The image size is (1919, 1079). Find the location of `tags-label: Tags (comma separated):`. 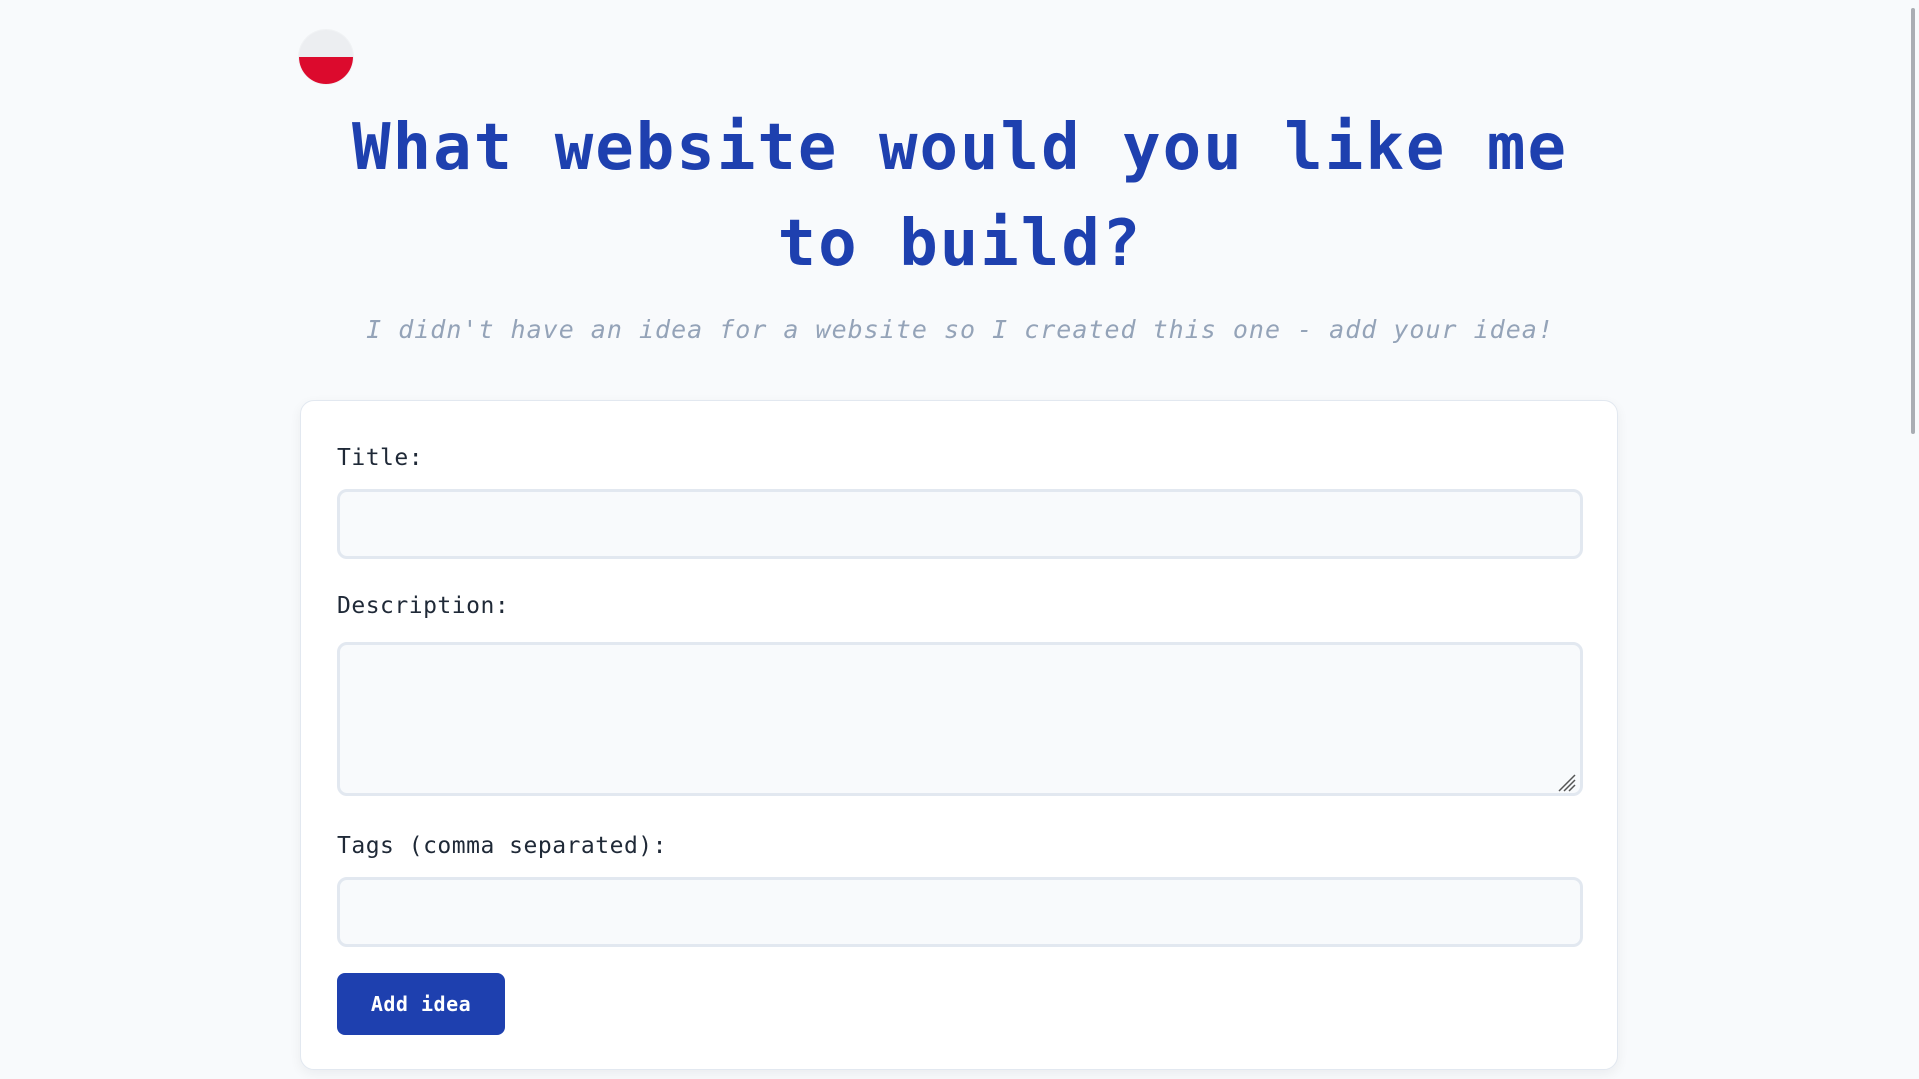

tags-label: Tags (comma separated): is located at coordinates (502, 846).